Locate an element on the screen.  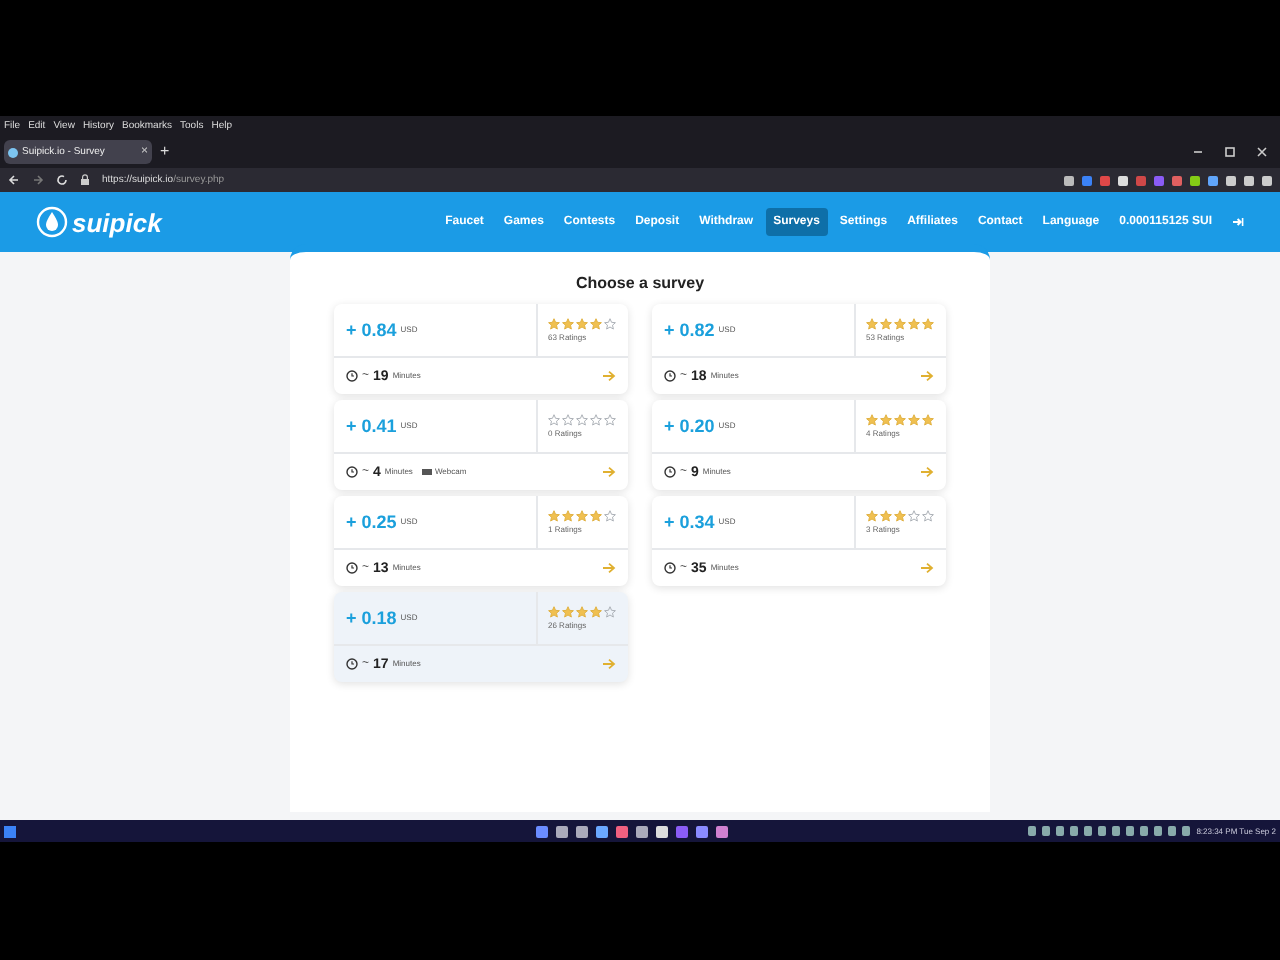
payout-amount: + 0.20 is located at coordinates (689, 426).